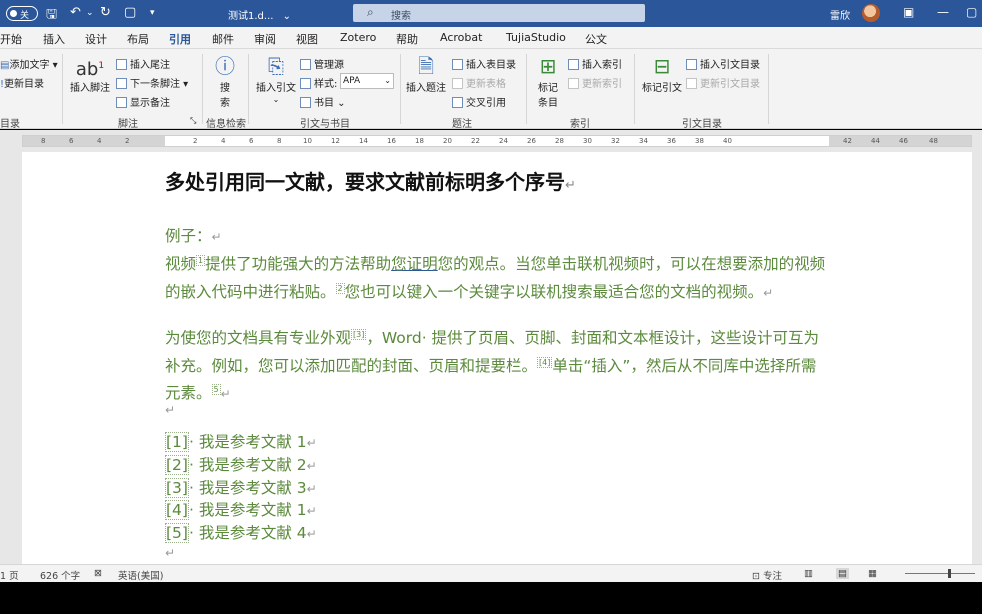  What do you see at coordinates (22, 13) in the screenshot?
I see `autosave-toggle: 关` at bounding box center [22, 13].